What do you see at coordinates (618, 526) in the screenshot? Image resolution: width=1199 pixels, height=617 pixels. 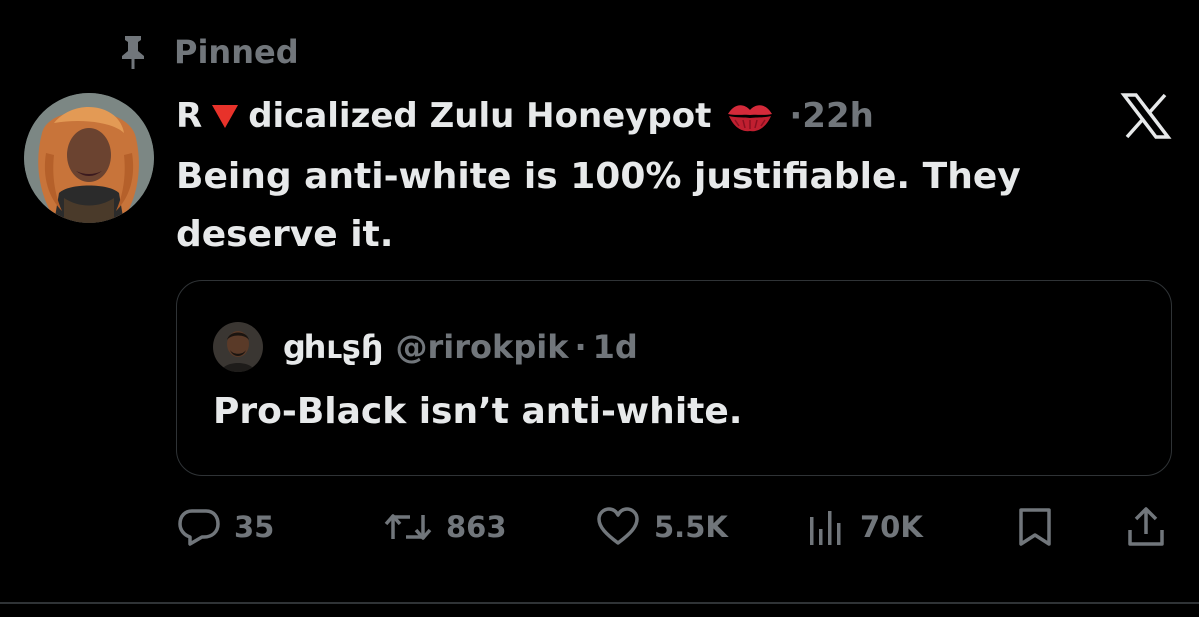 I see `like-icon` at bounding box center [618, 526].